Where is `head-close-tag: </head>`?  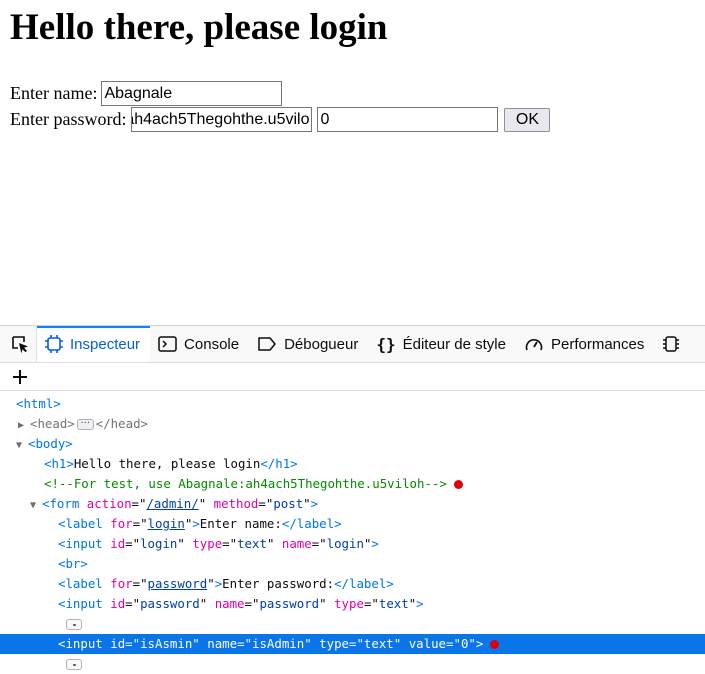 head-close-tag: </head> is located at coordinates (121, 423).